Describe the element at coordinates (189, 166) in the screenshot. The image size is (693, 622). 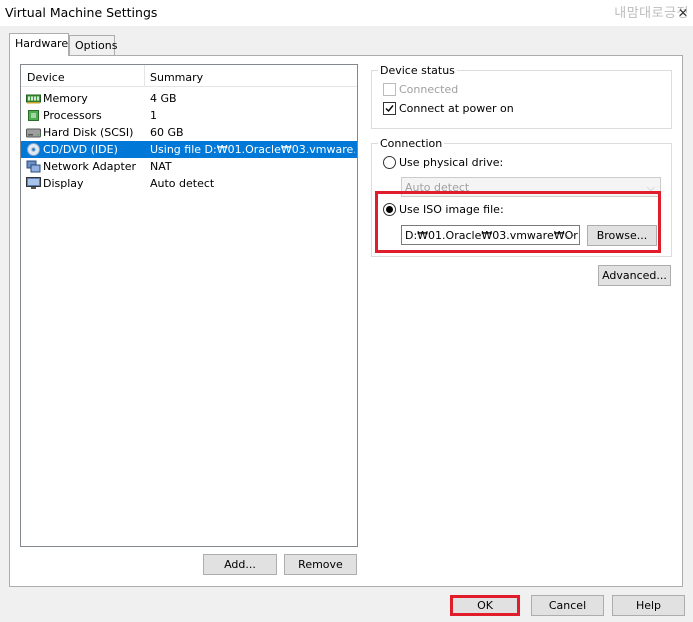
I see `list-item-network-adapter: Network Adapter NAT` at that location.